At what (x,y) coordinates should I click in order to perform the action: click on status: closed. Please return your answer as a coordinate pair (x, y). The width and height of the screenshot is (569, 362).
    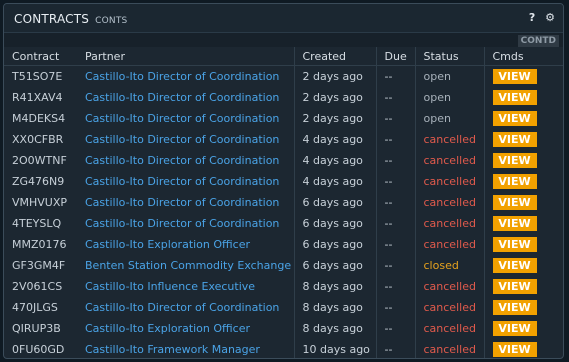
    Looking at the image, I should click on (441, 265).